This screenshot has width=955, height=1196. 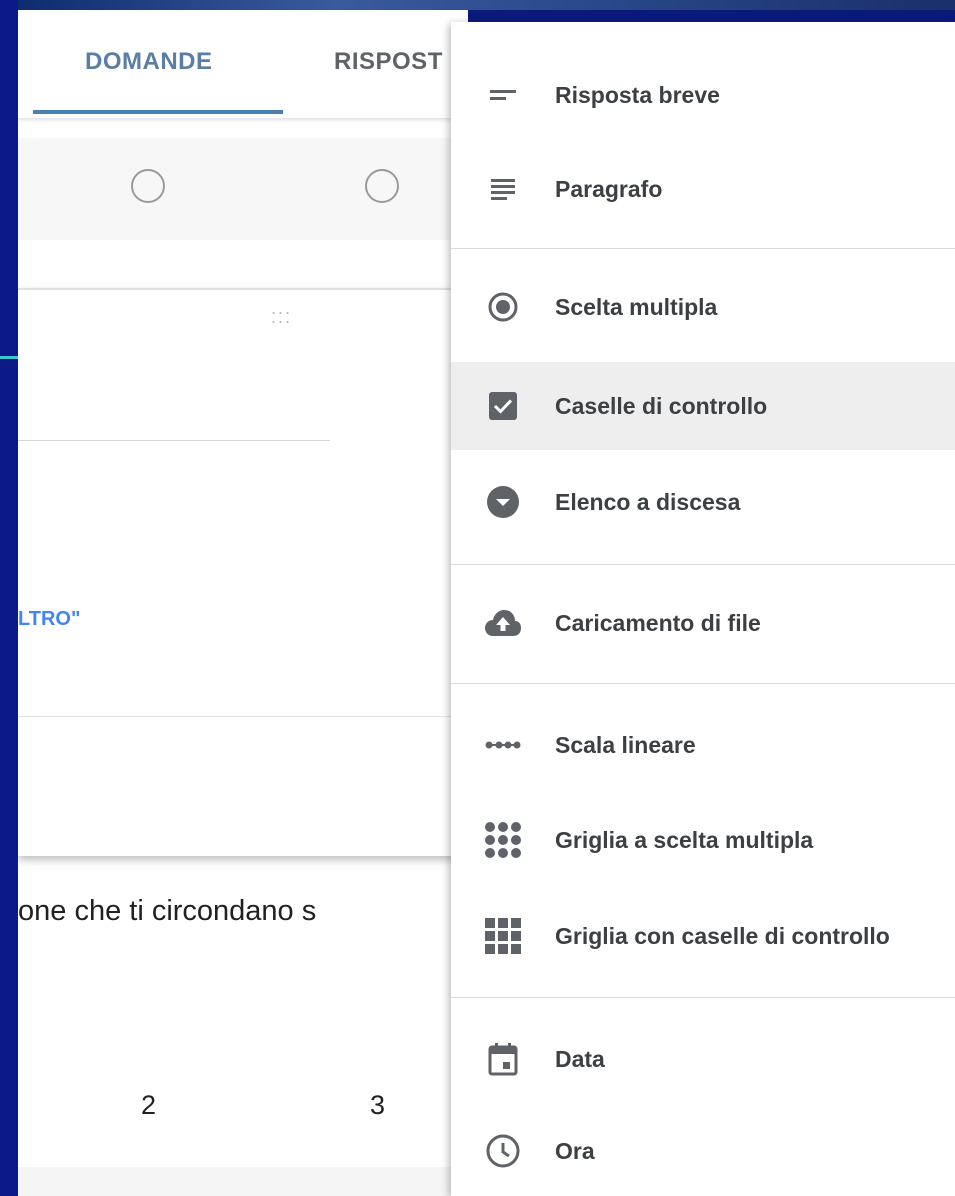 I want to click on menu-item-file-upload: Caricamento di file, so click(x=703, y=623).